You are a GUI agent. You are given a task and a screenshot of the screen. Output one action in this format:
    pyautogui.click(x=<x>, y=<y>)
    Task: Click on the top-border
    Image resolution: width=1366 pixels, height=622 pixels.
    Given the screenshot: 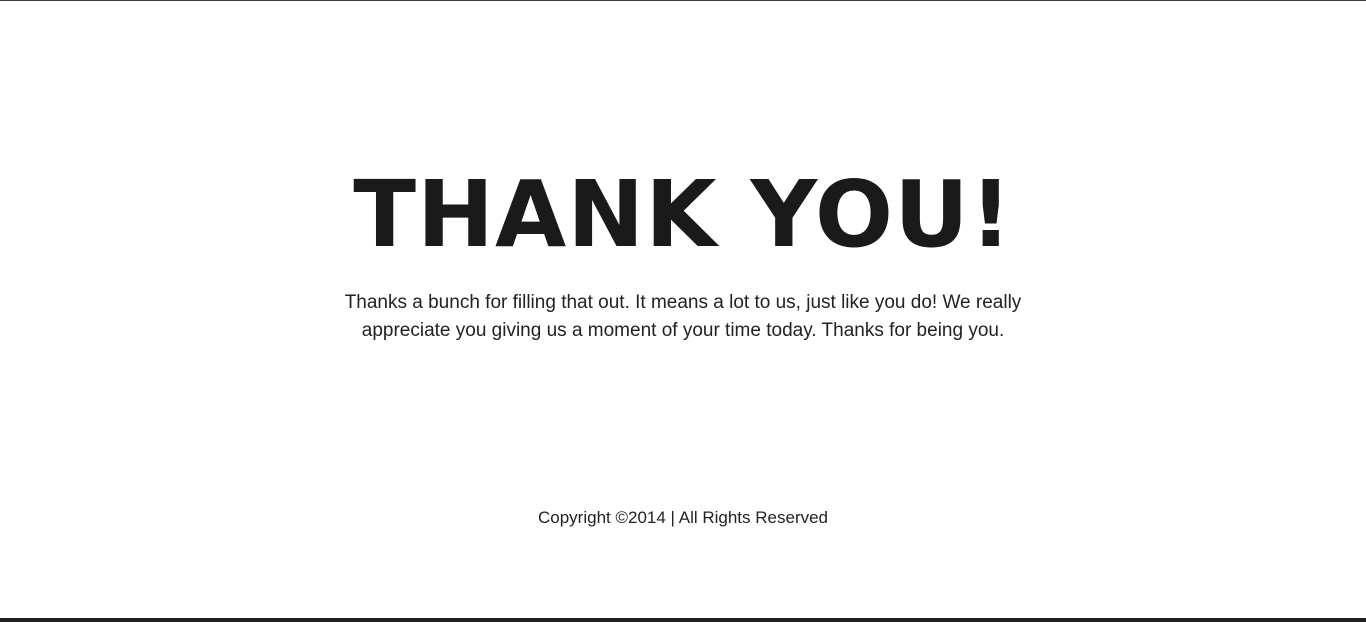 What is the action you would take?
    pyautogui.click(x=683, y=0)
    